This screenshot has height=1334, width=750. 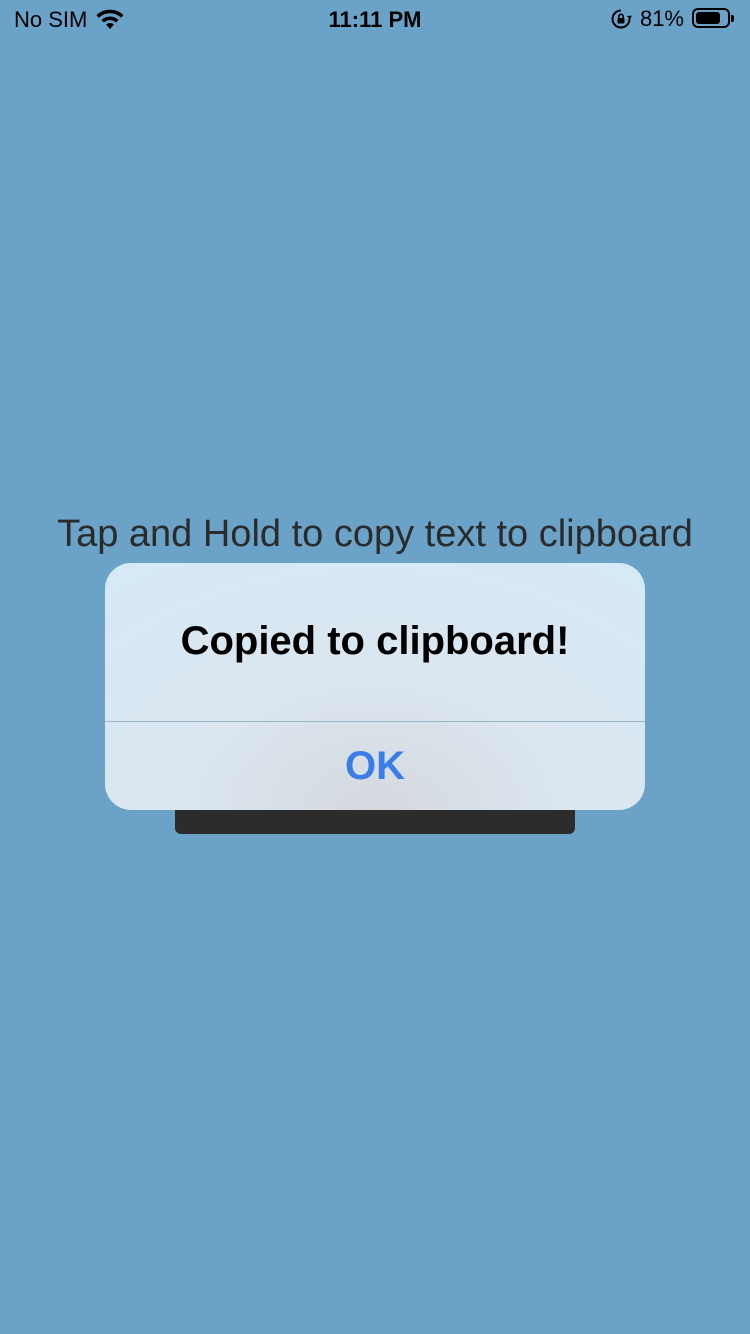 I want to click on battery-shell, so click(x=711, y=18).